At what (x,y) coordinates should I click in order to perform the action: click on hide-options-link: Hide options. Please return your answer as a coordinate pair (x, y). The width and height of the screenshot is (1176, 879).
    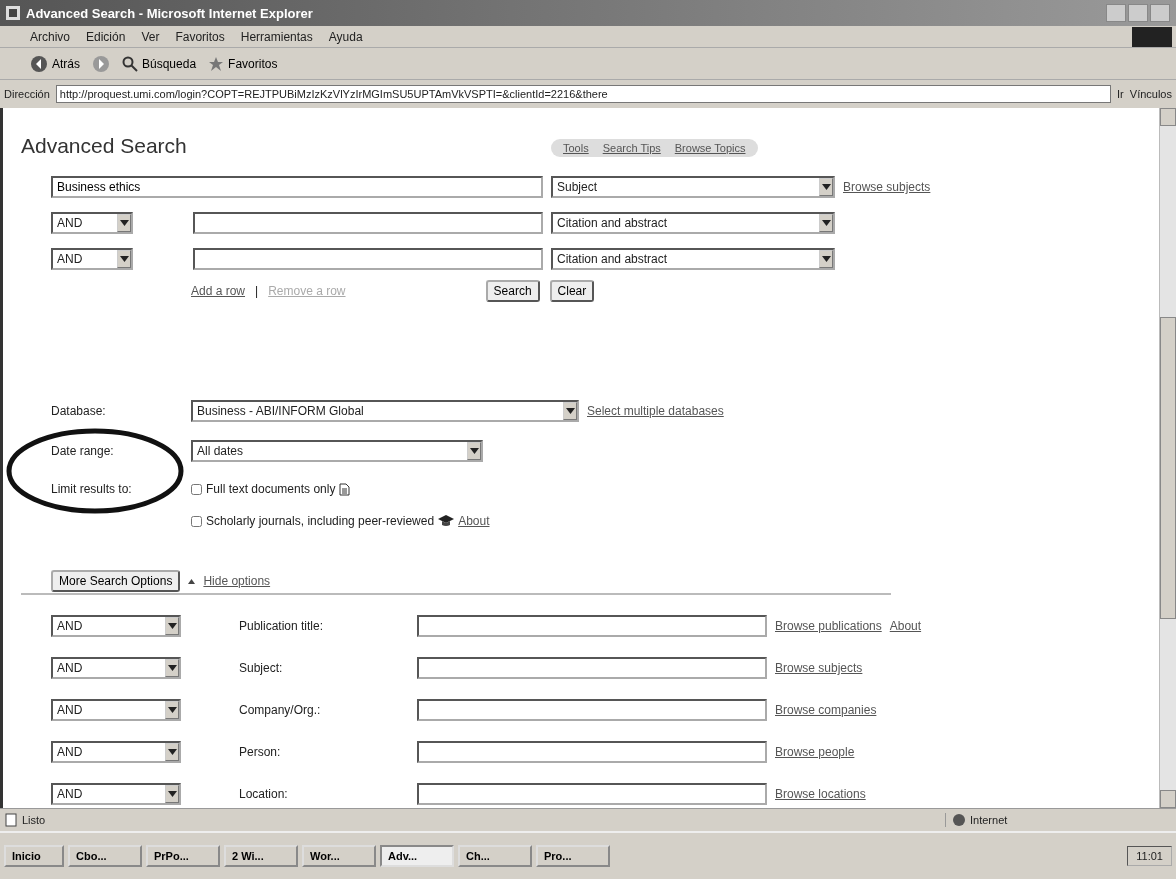
    Looking at the image, I should click on (237, 581).